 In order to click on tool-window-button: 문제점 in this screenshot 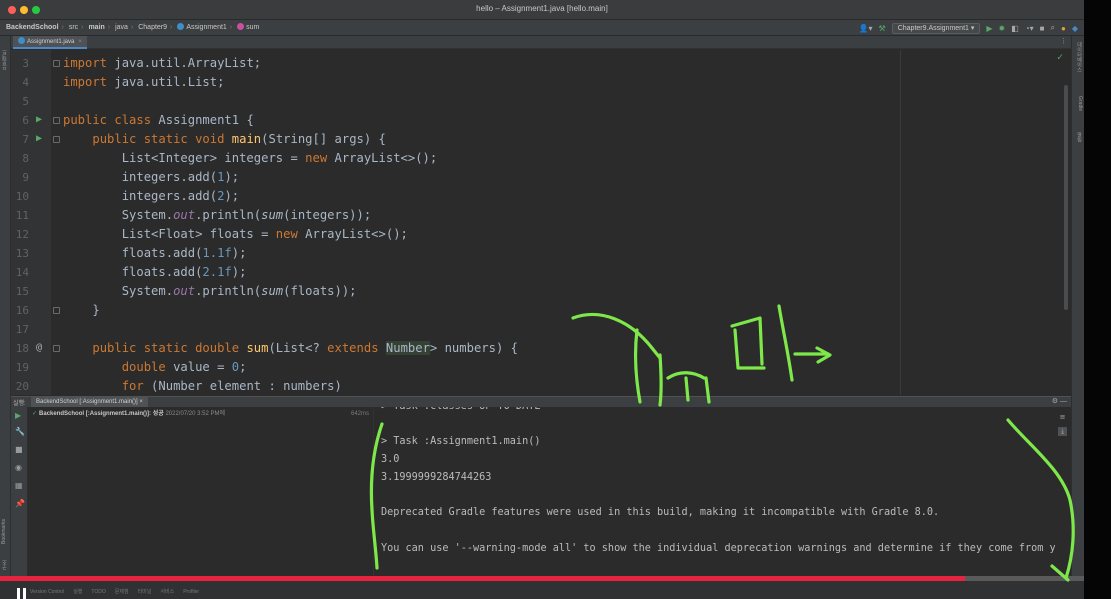, I will do `click(122, 592)`.